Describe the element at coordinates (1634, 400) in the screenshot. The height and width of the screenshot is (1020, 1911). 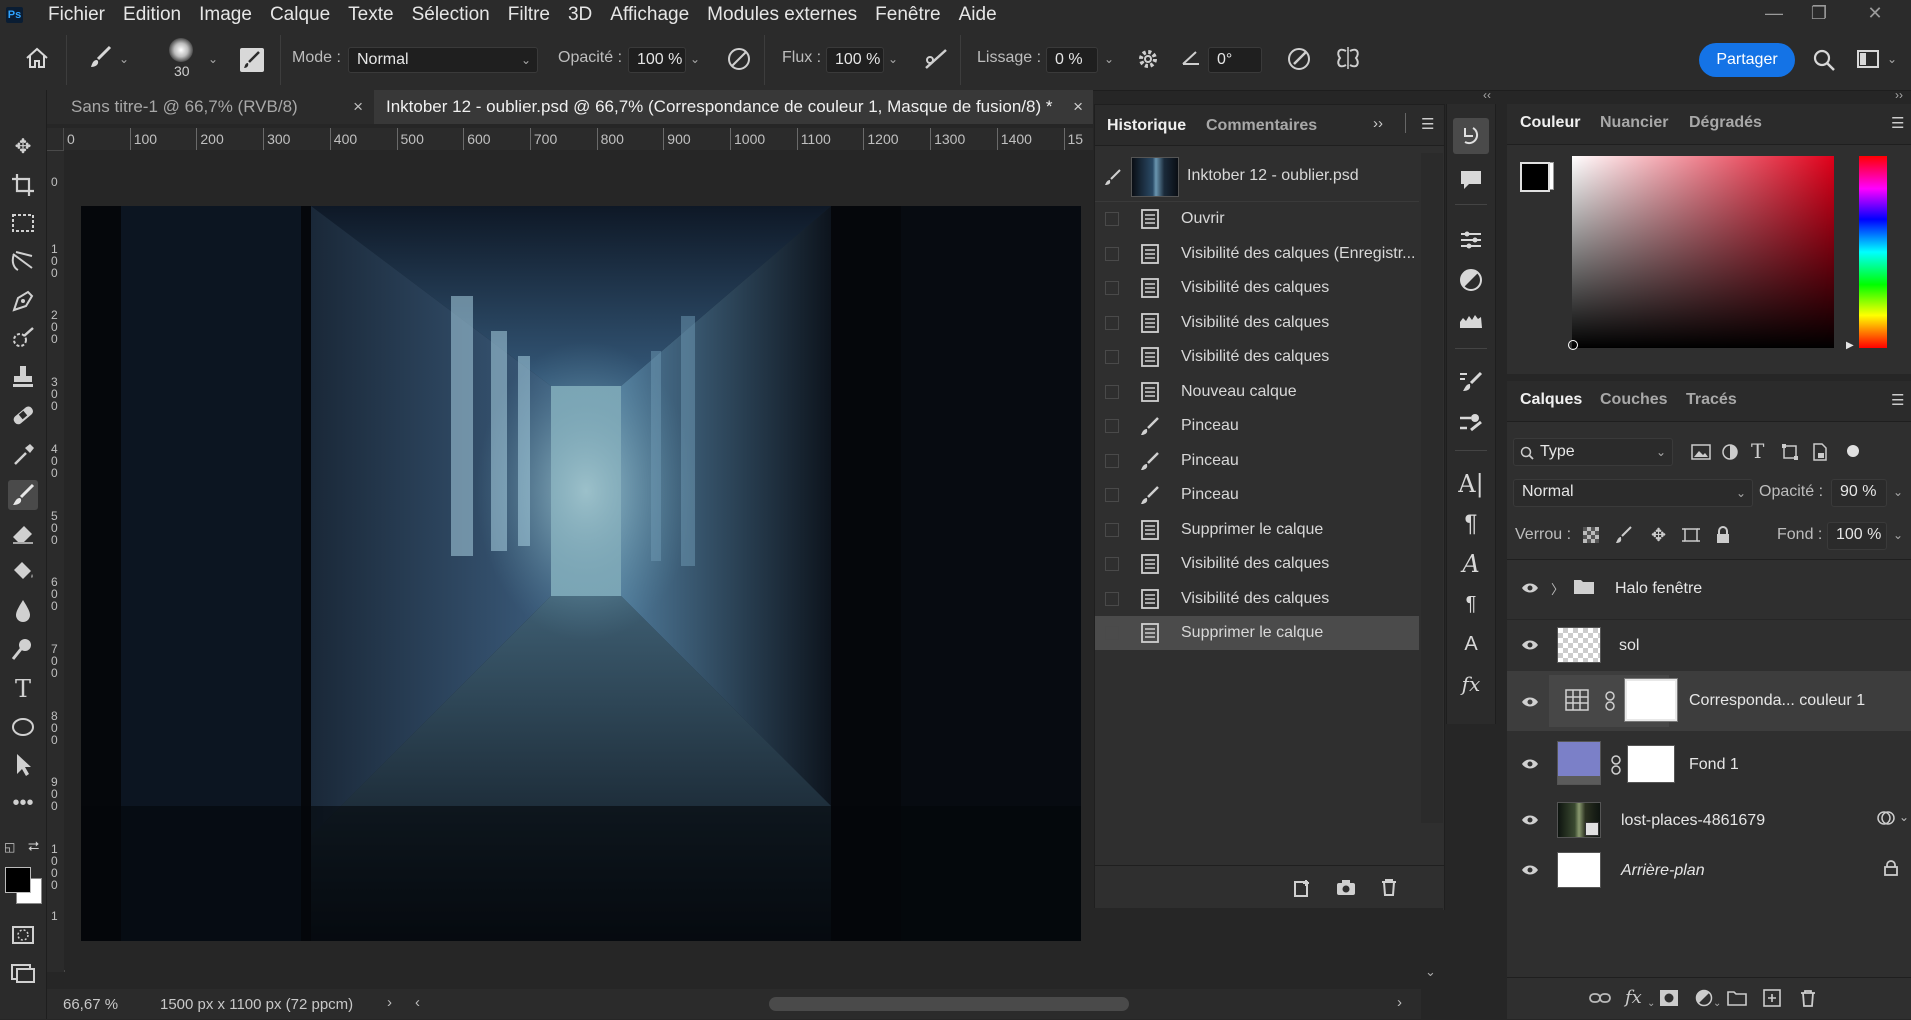
I see `tab-couches: Couches` at that location.